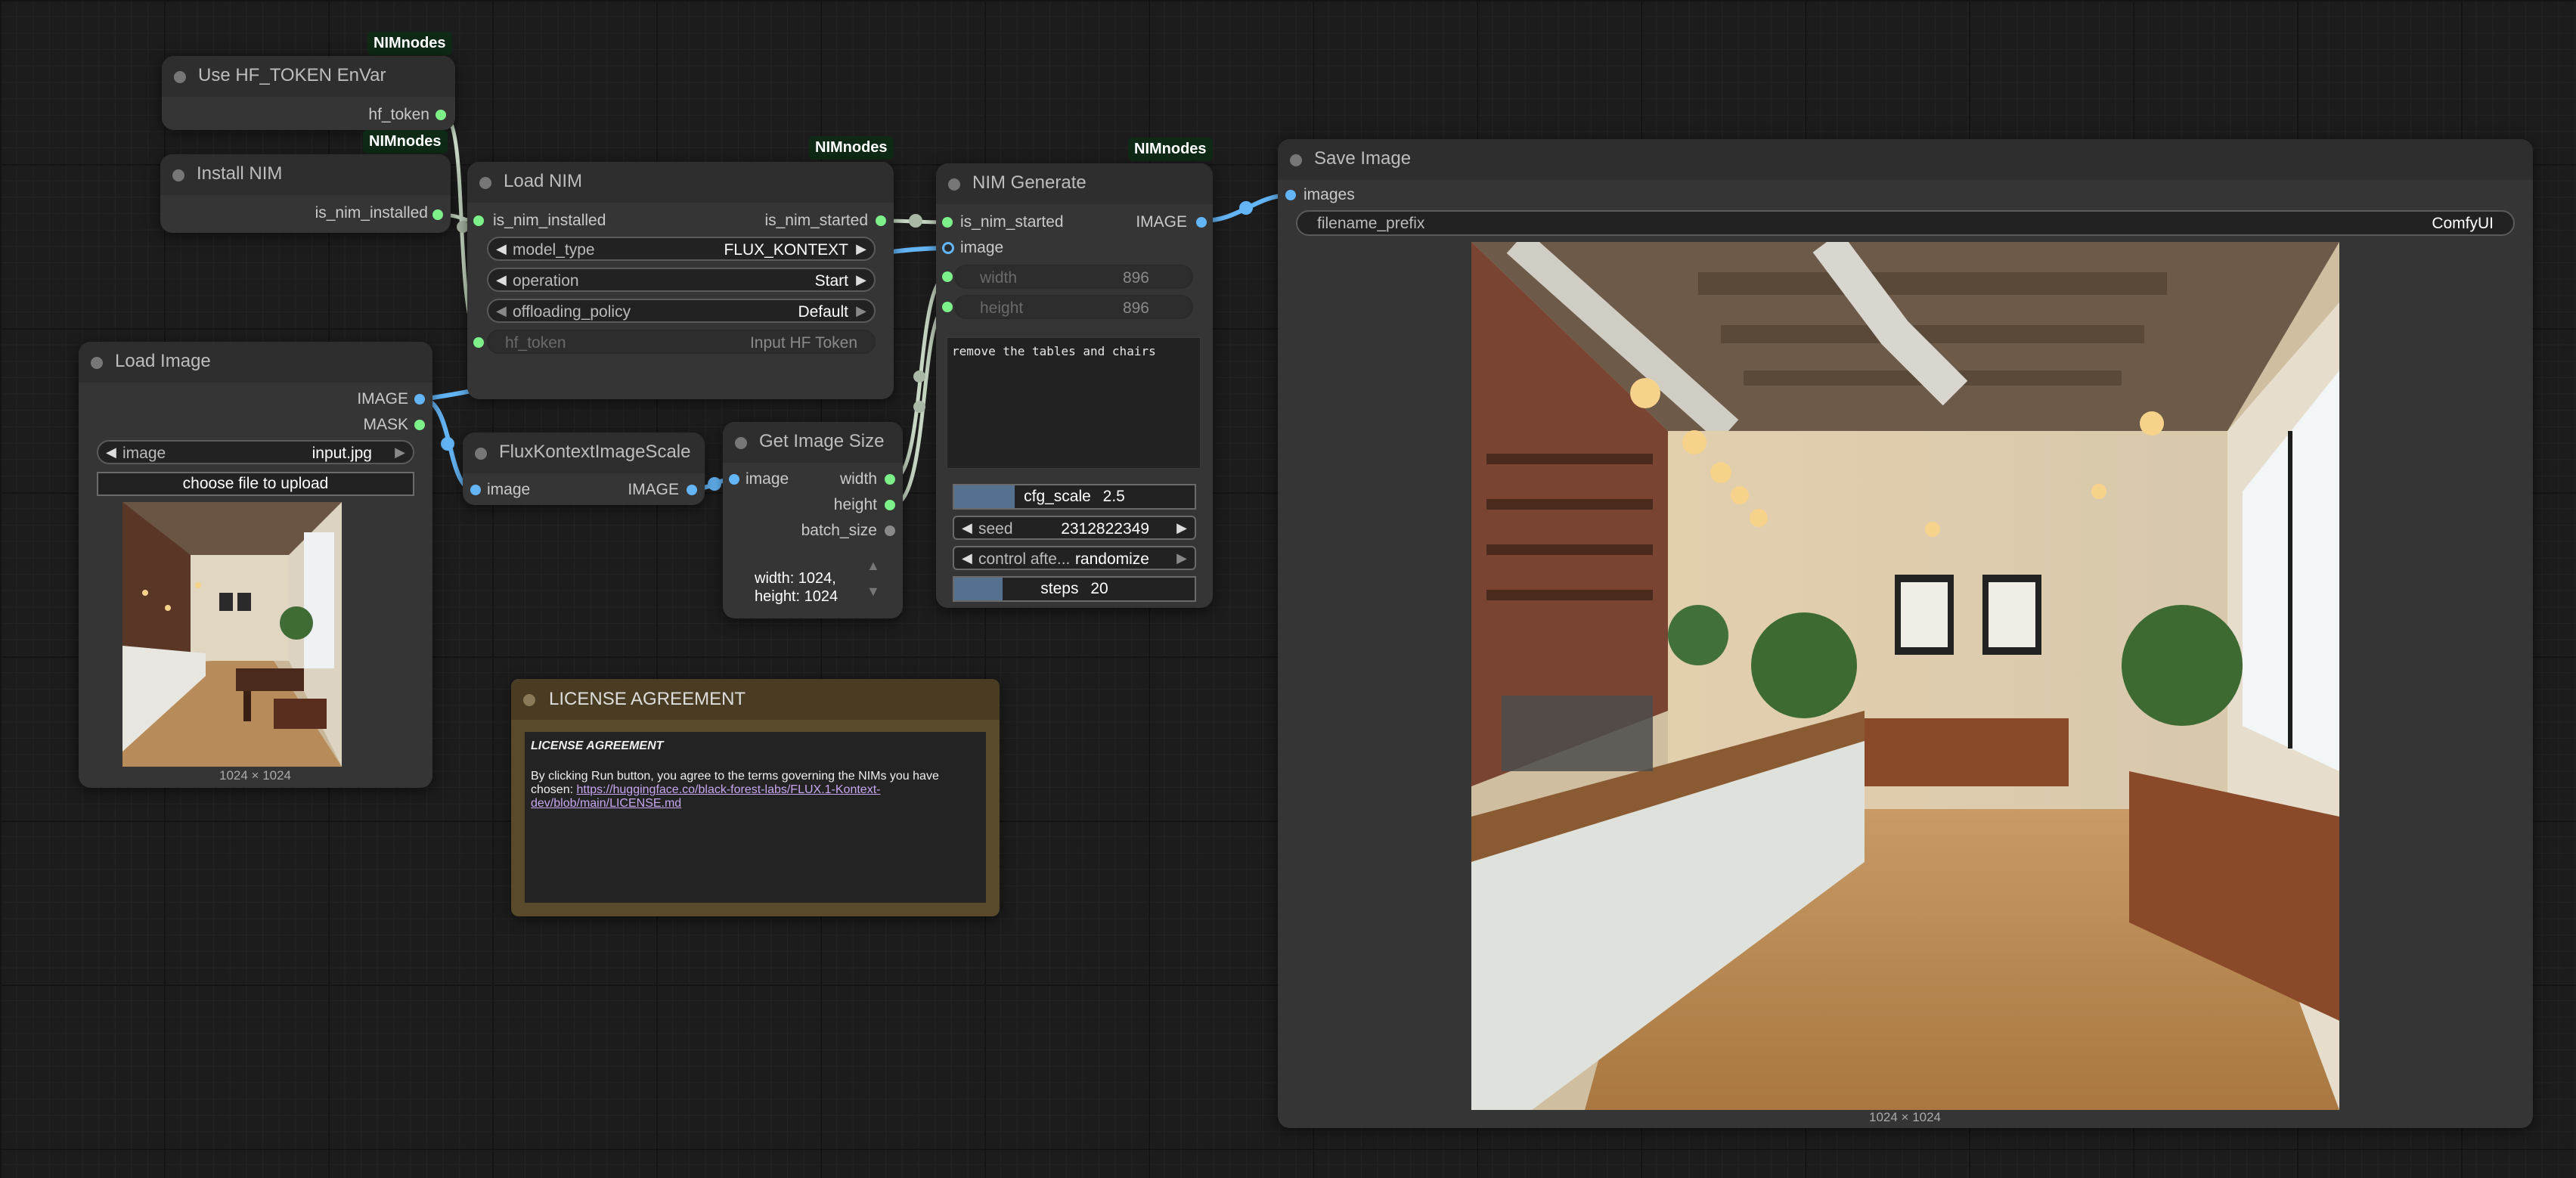  What do you see at coordinates (681, 249) in the screenshot?
I see `model-type-combo: ◀ model_type FLUX_KONTEXT ▶` at bounding box center [681, 249].